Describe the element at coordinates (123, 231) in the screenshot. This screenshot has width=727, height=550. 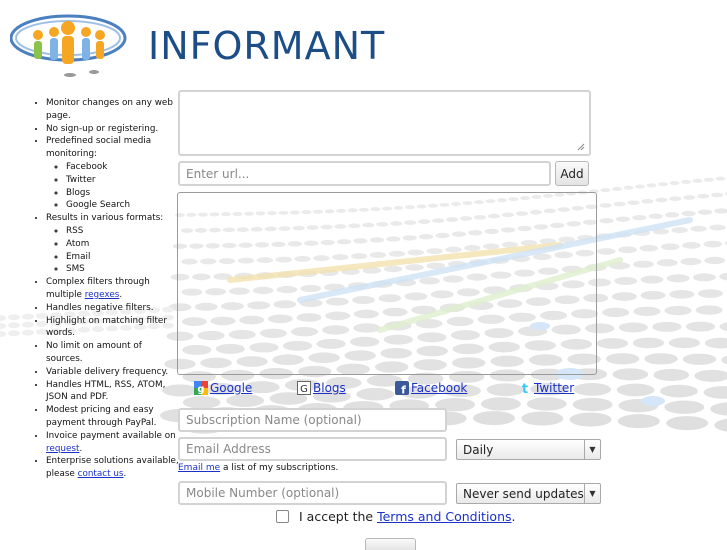
I see `feature-subitem: RSS` at that location.